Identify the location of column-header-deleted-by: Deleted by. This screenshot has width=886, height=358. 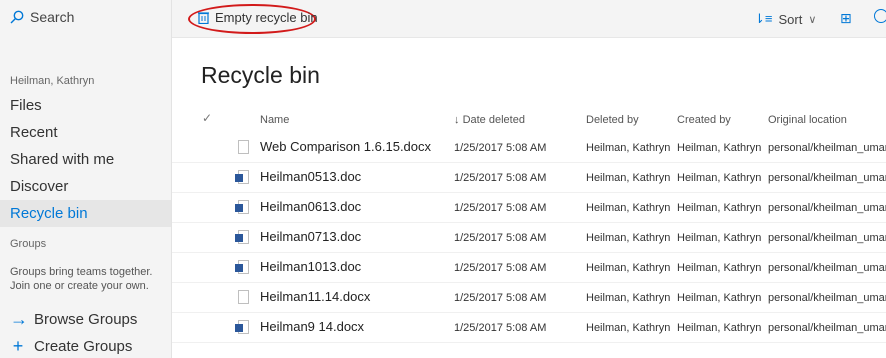
(612, 120).